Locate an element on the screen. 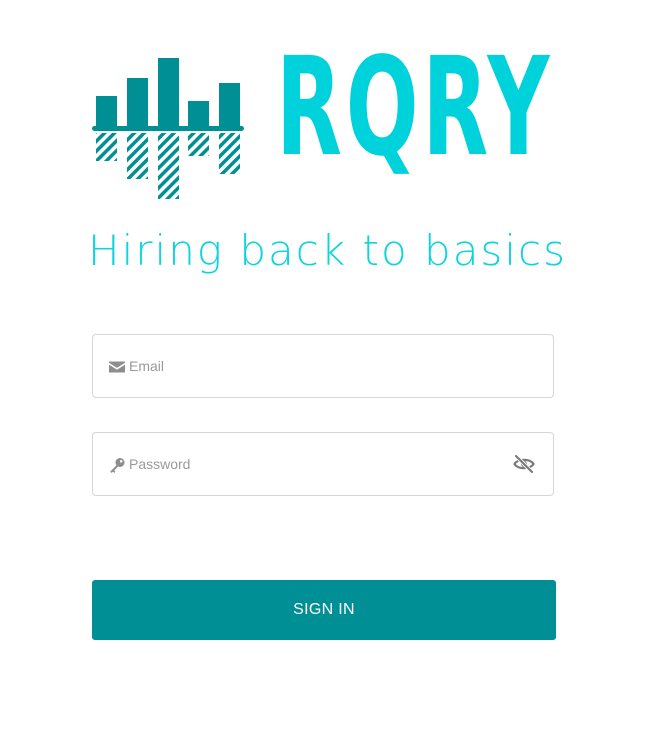 The width and height of the screenshot is (670, 745). key-icon is located at coordinates (117, 465).